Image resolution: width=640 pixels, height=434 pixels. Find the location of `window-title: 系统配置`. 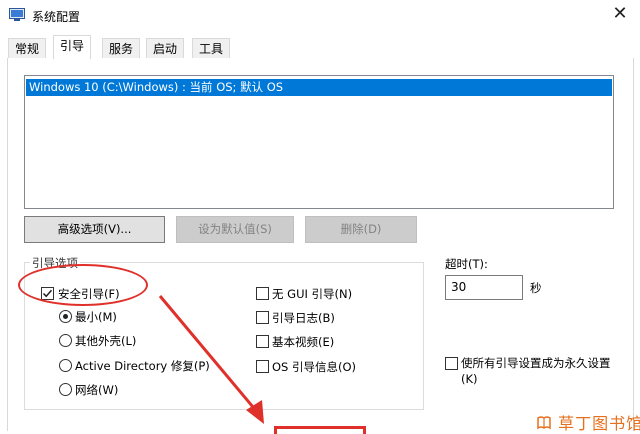

window-title: 系统配置 is located at coordinates (56, 17).